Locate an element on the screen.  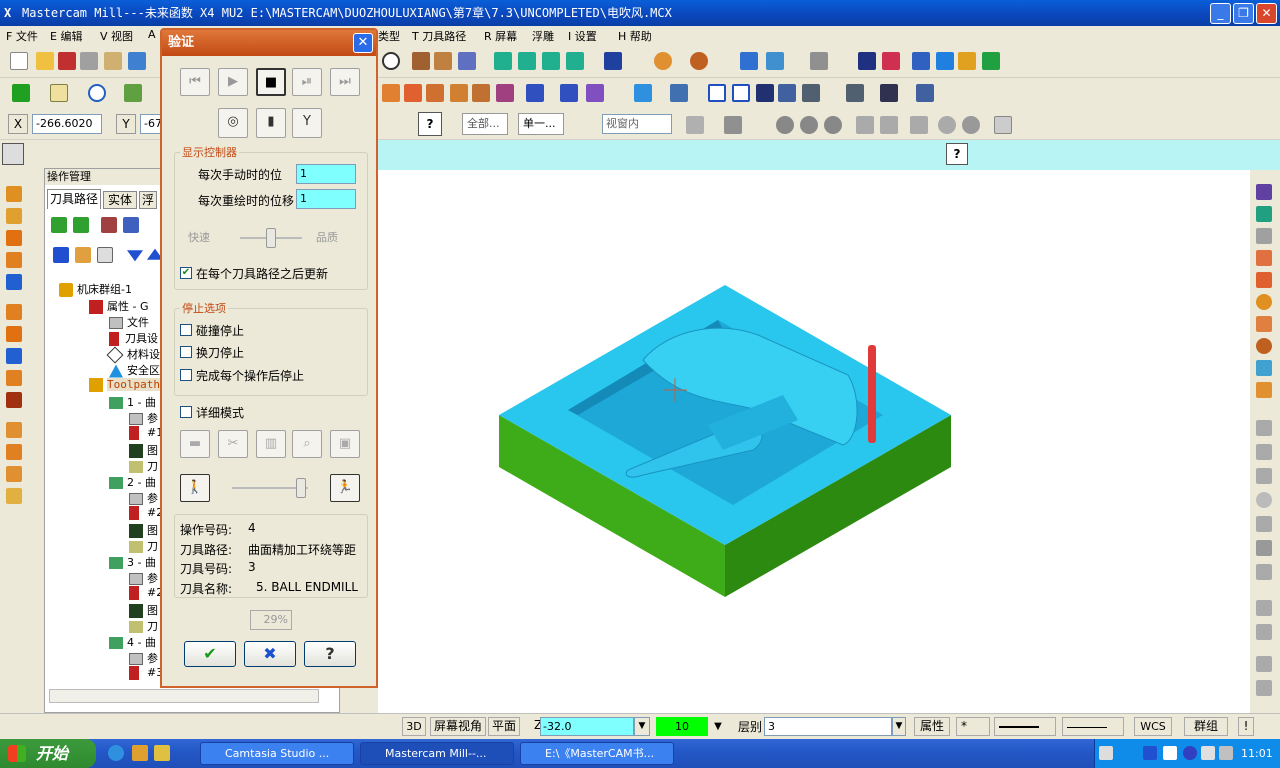
toggle-display-icon is located at coordinates (83, 255).